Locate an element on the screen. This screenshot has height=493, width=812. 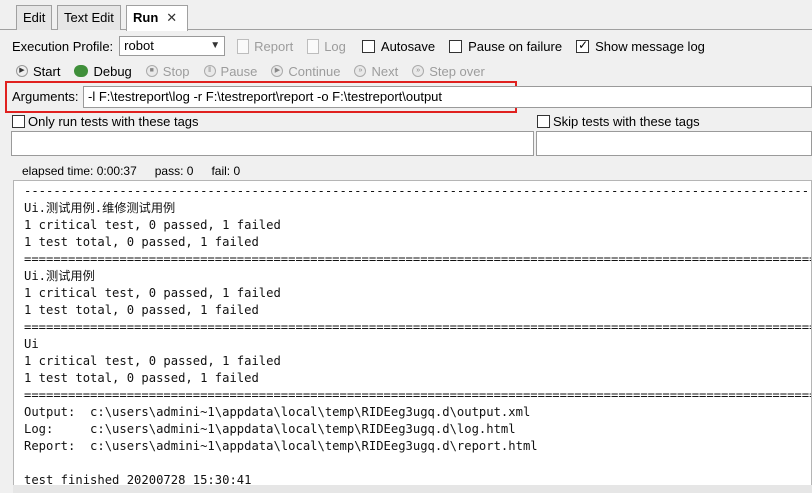
pause-button: ‖ Pause is located at coordinates (230, 71).